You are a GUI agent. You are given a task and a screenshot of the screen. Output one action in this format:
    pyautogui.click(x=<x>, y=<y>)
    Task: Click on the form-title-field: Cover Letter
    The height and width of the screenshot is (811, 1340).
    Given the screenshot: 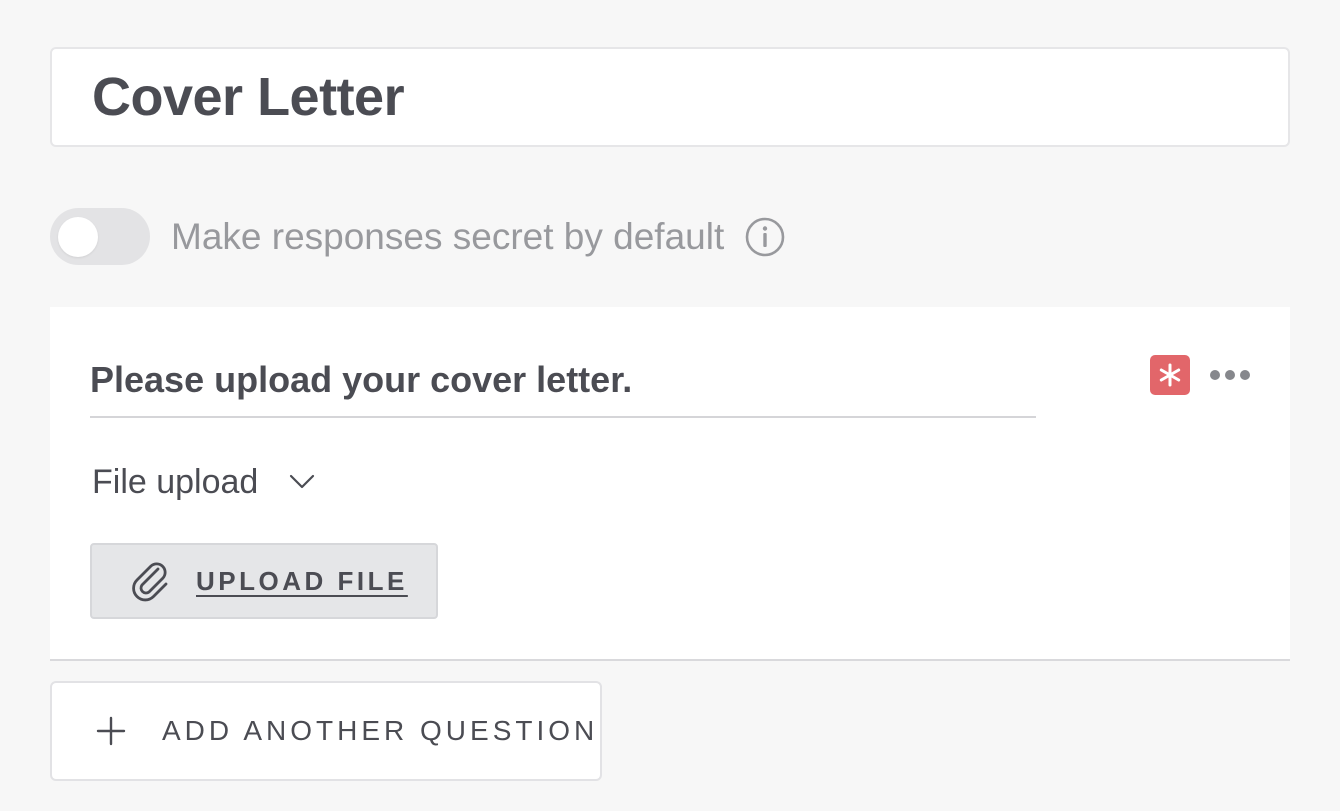 What is the action you would take?
    pyautogui.click(x=670, y=97)
    